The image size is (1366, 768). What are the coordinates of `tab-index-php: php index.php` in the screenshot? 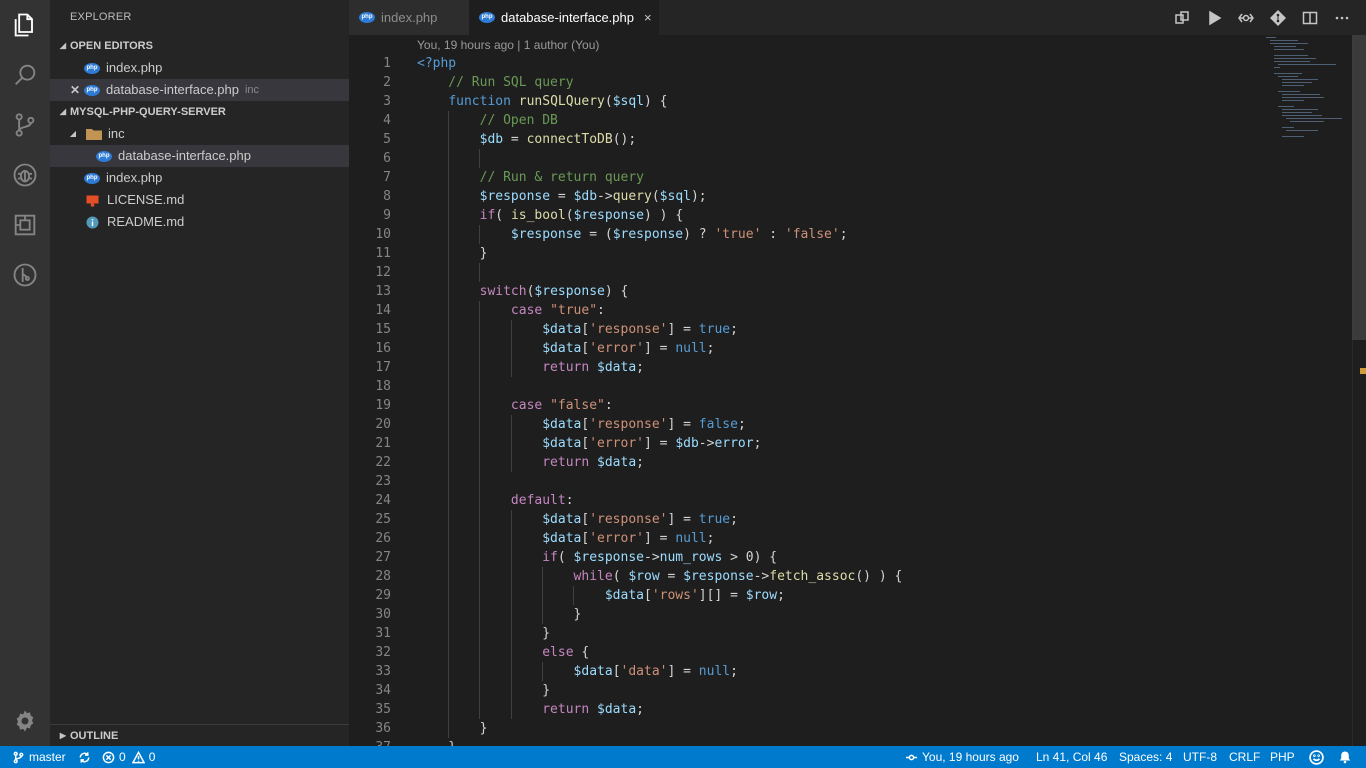 It's located at (409, 17).